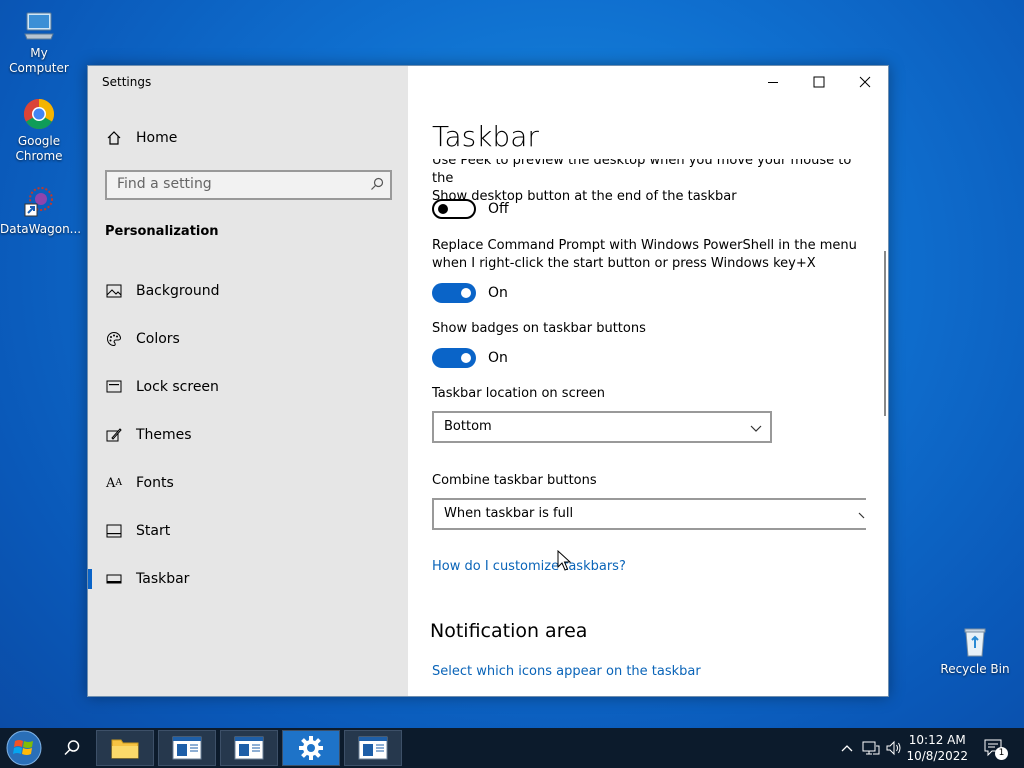  I want to click on badges-description: Show badges on taskbar buttons, so click(539, 328).